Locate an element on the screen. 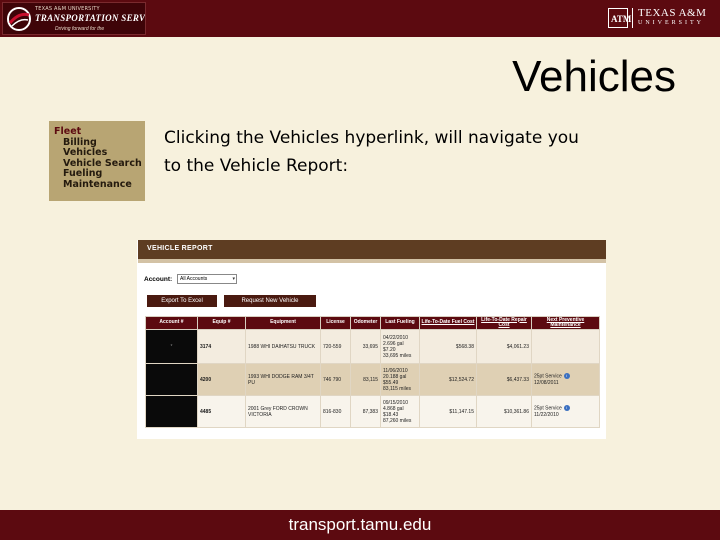 The image size is (720, 540). account-label: Account: is located at coordinates (158, 279).